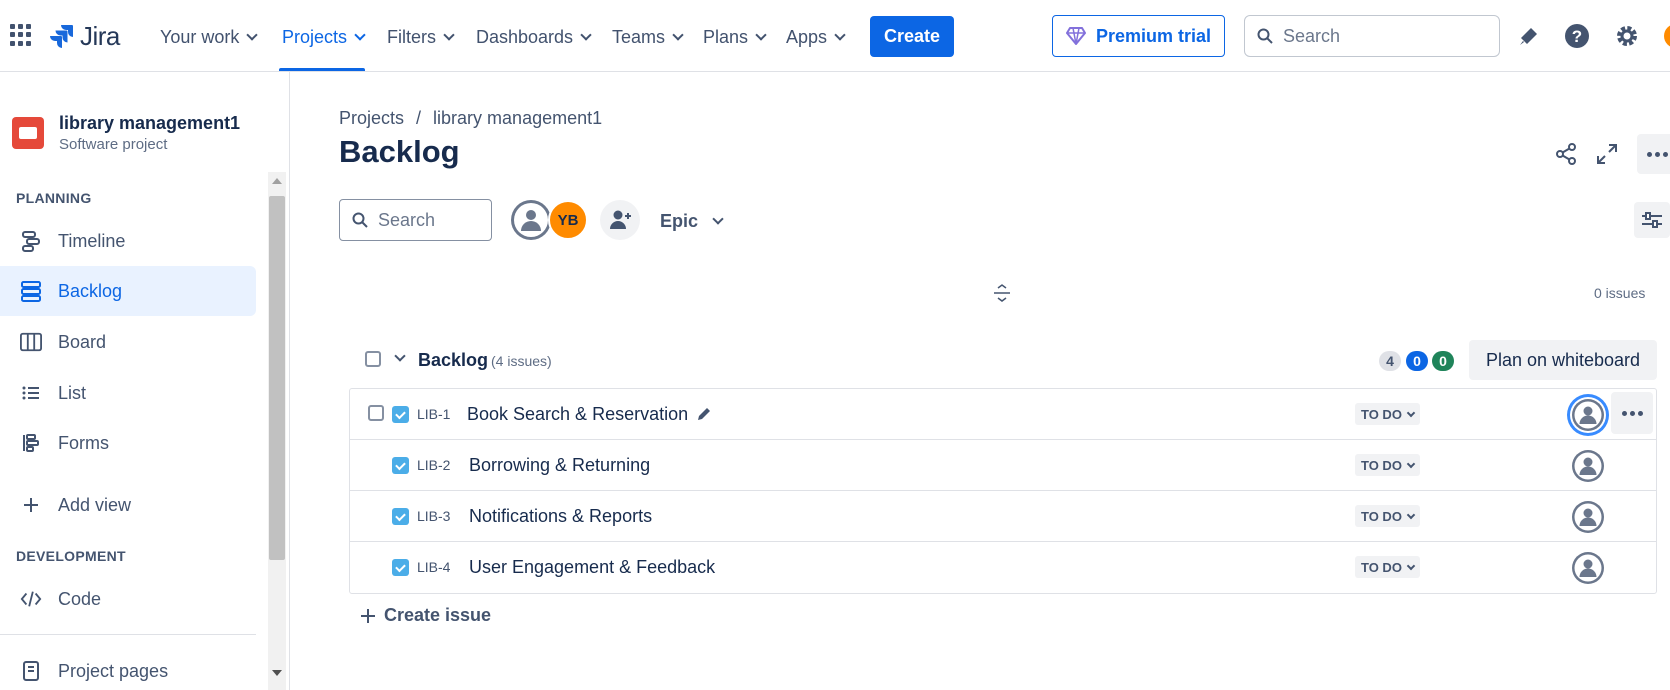  Describe the element at coordinates (200, 36) in the screenshot. I see `nav-label: Your work` at that location.